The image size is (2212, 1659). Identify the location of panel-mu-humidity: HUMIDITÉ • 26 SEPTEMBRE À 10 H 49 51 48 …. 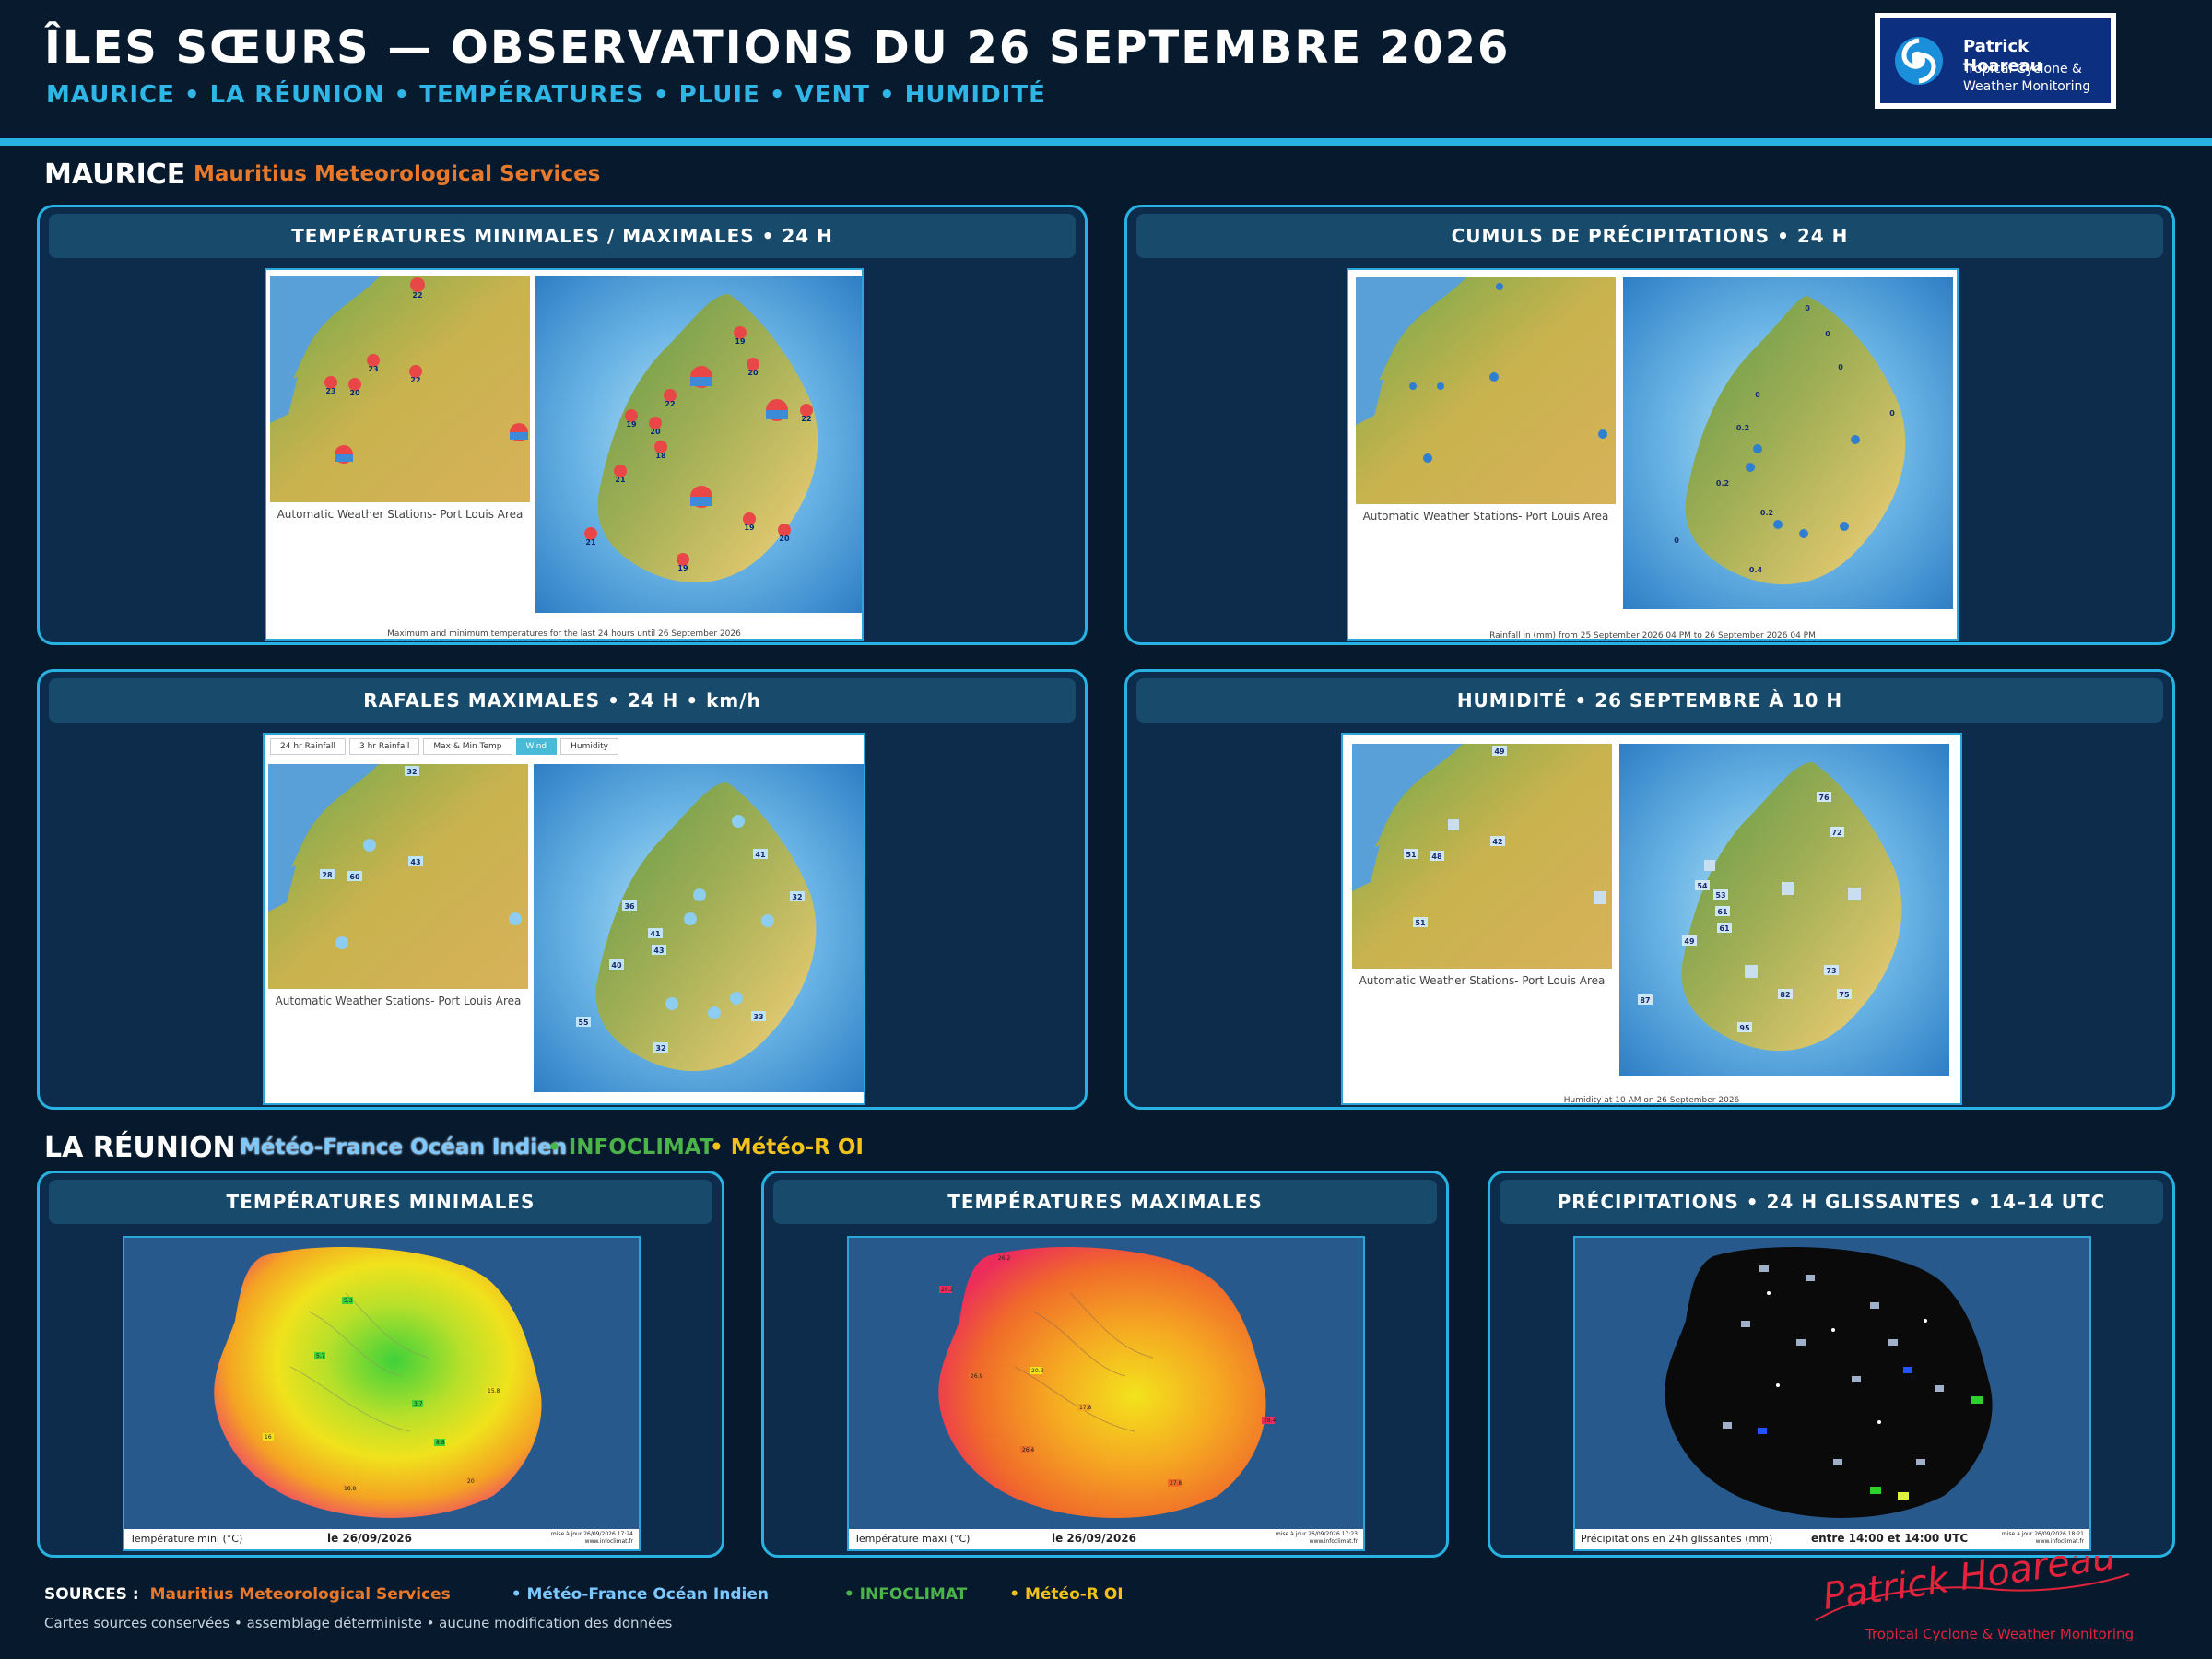
(1649, 889).